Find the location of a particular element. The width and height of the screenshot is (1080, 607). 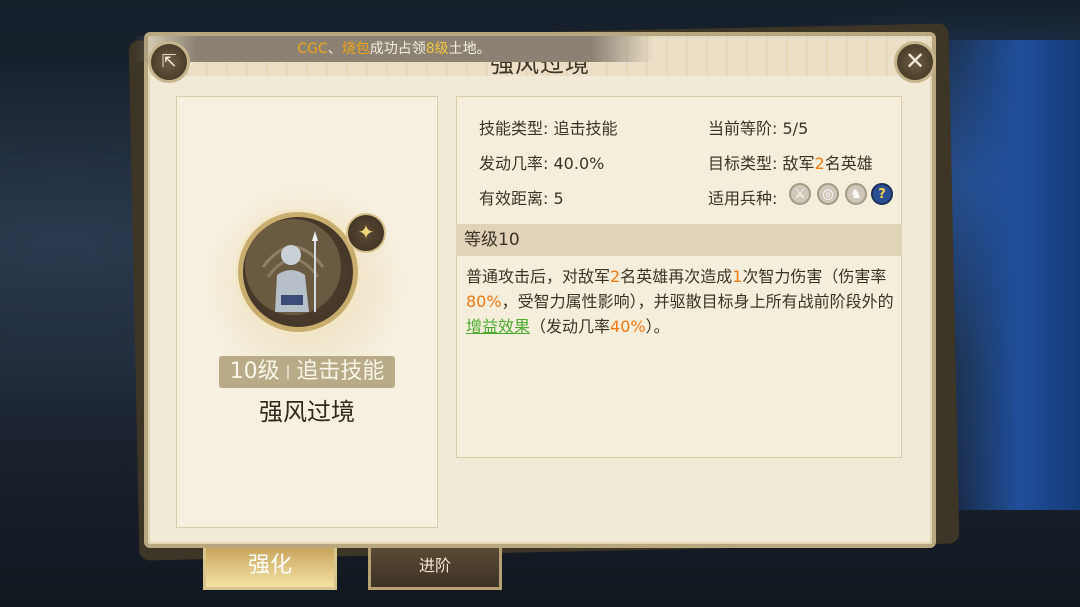

broadcast-end: 土地。 is located at coordinates (469, 49).